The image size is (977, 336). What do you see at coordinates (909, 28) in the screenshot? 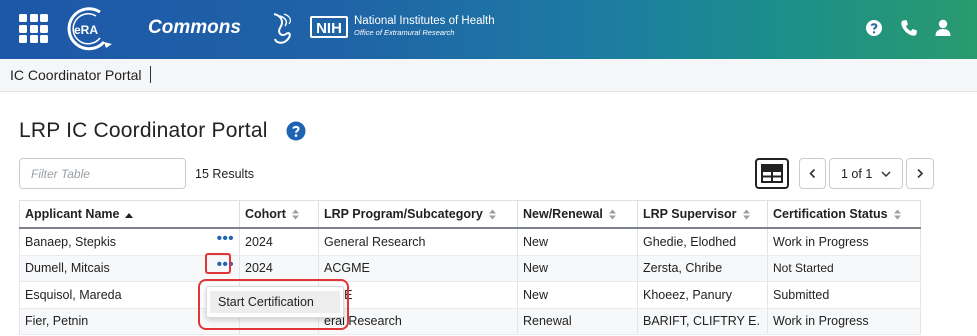
I see `phone-icon` at bounding box center [909, 28].